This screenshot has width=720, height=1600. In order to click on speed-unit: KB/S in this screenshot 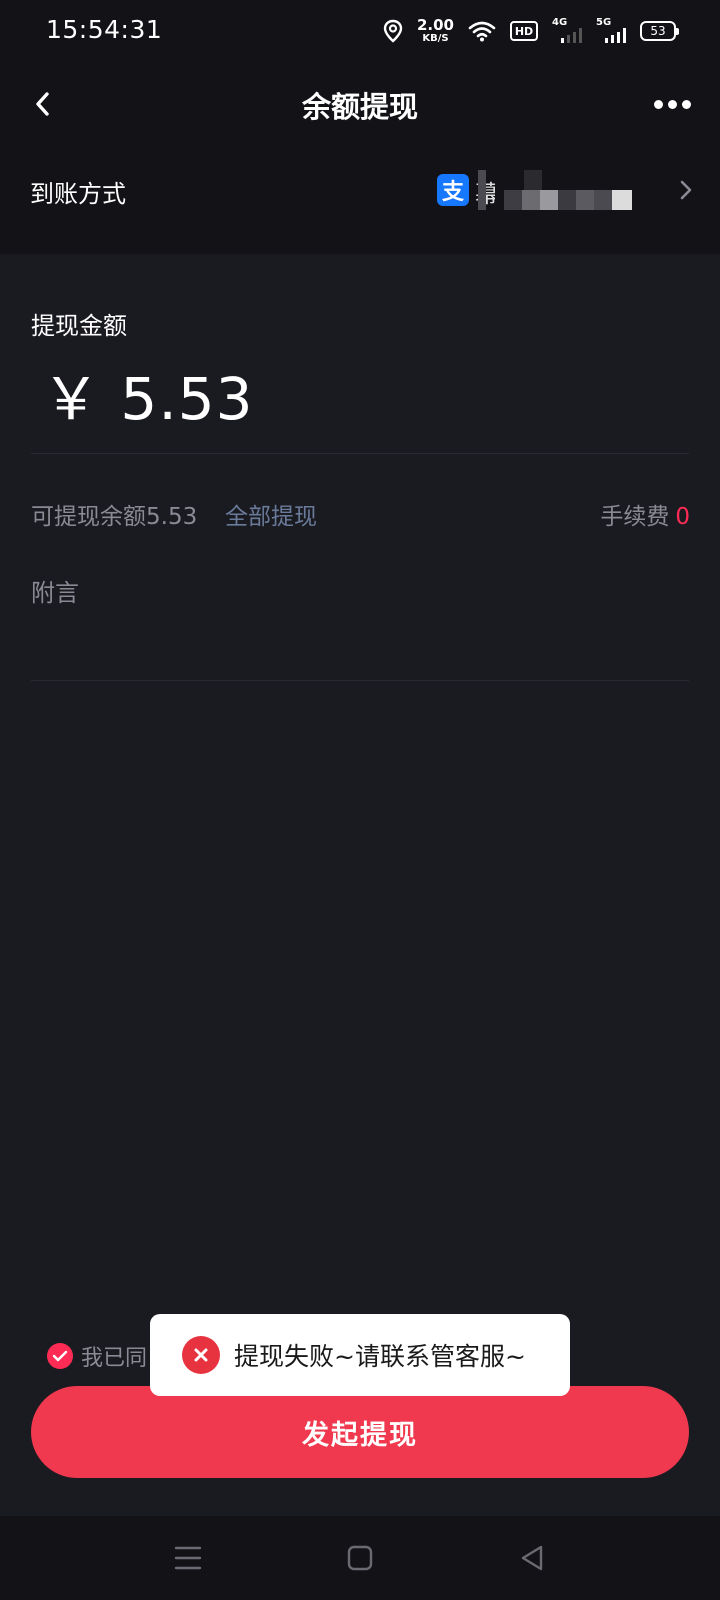, I will do `click(435, 38)`.